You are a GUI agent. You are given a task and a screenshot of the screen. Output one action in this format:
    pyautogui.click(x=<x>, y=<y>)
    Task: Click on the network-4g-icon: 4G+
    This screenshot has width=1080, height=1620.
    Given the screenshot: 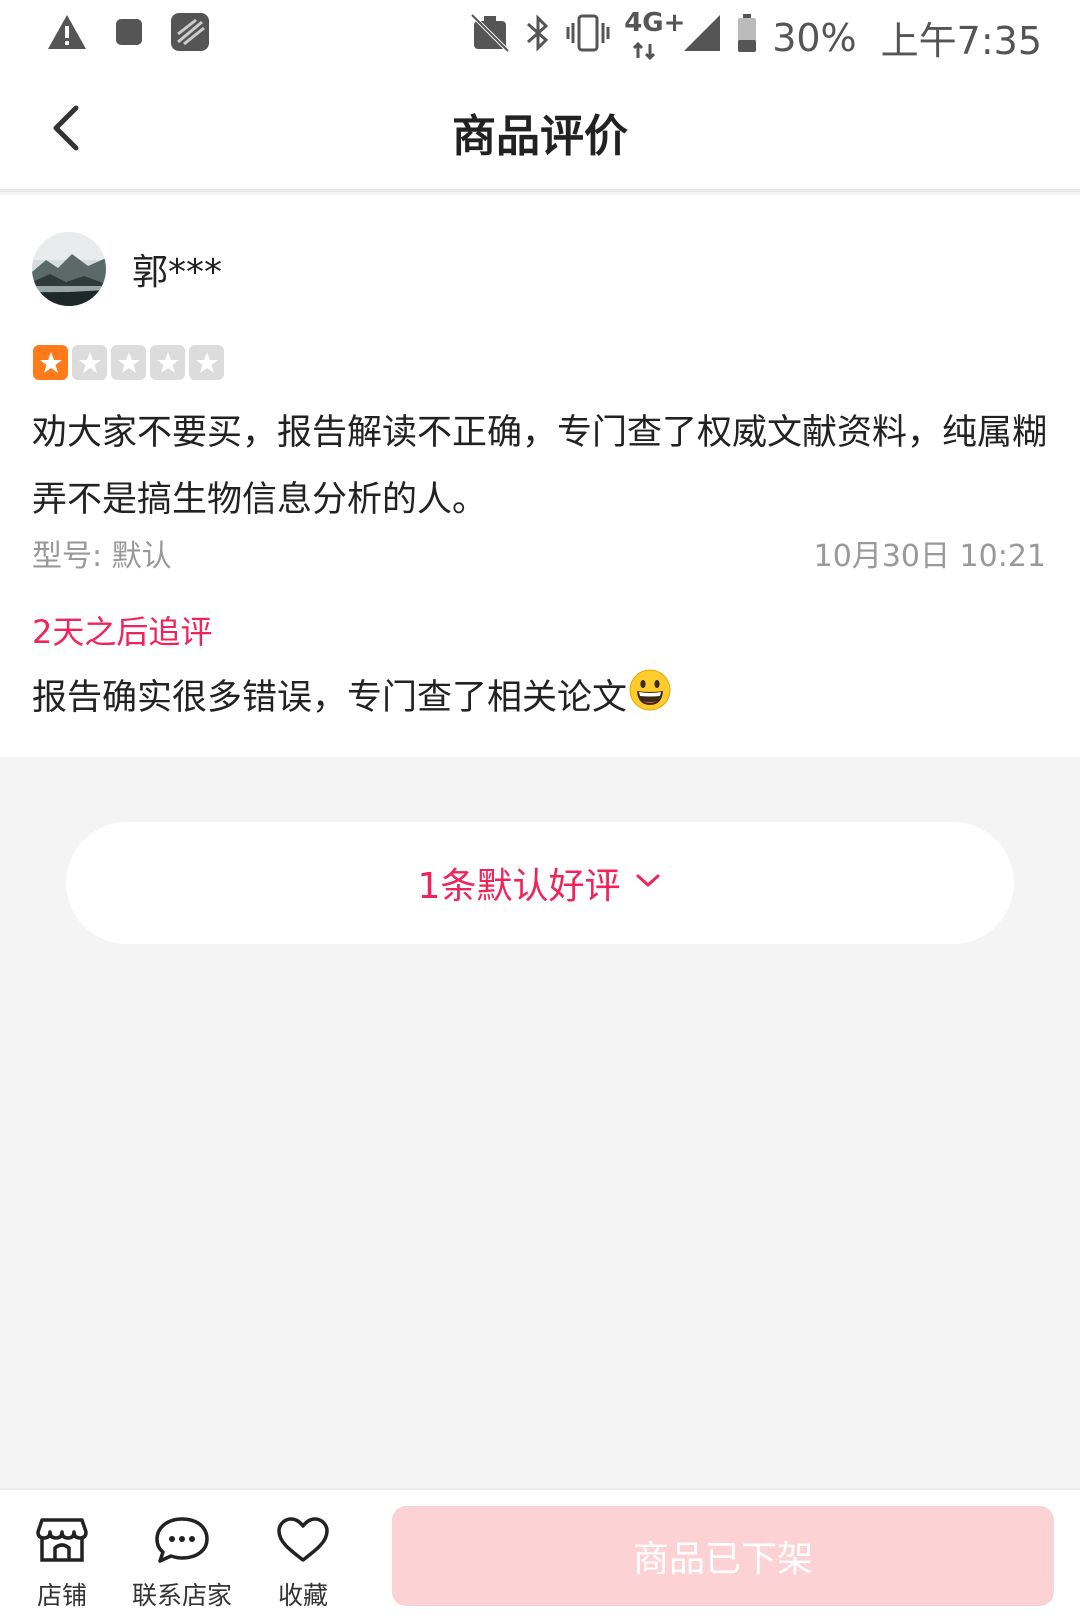 What is the action you would take?
    pyautogui.click(x=654, y=34)
    